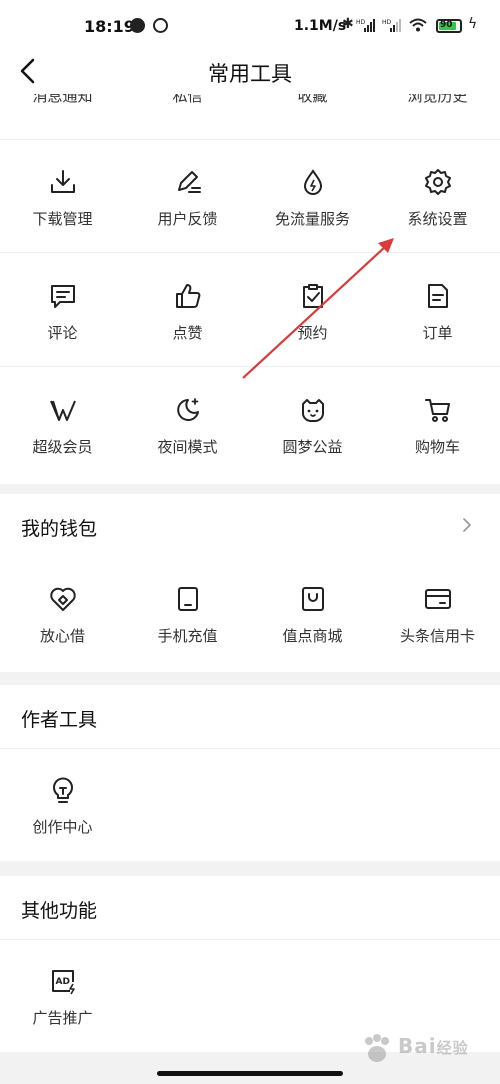  I want to click on vip-icon, so click(63, 410).